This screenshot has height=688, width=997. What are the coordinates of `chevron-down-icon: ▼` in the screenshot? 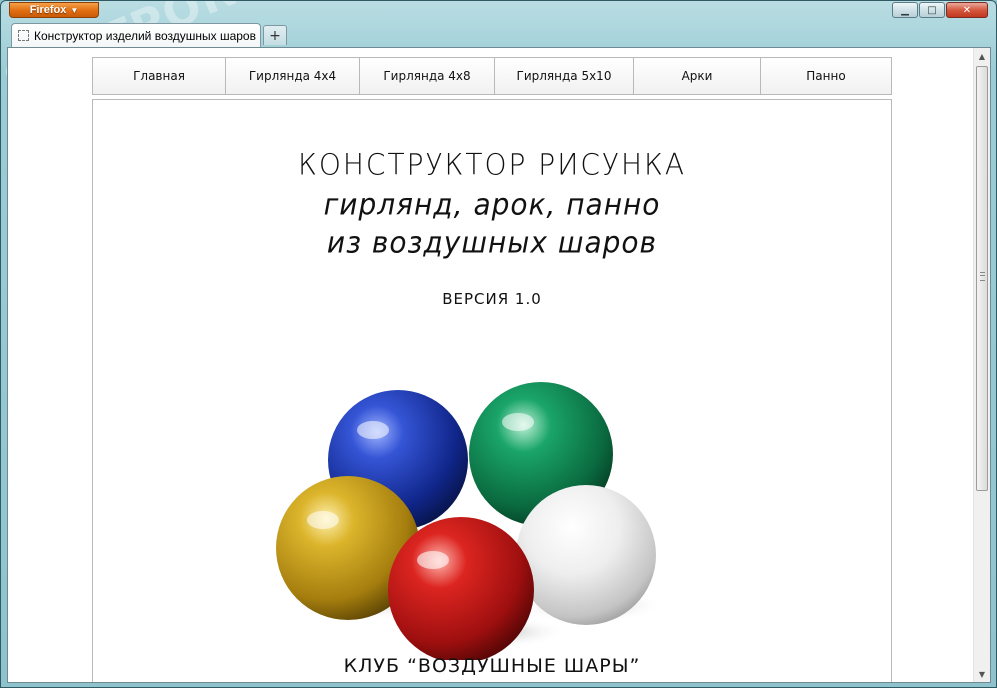 It's located at (74, 10).